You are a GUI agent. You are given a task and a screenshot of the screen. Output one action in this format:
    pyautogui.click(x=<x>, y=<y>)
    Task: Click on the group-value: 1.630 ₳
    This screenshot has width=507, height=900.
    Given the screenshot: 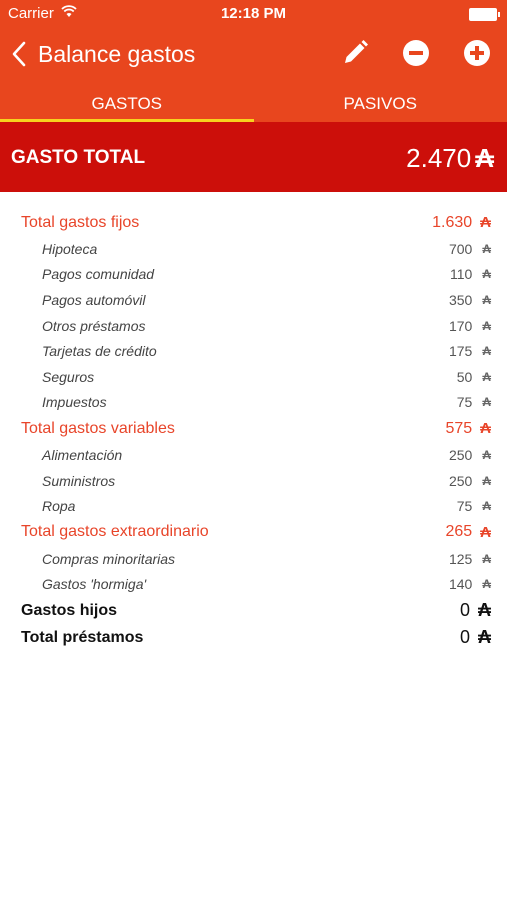 What is the action you would take?
    pyautogui.click(x=461, y=223)
    